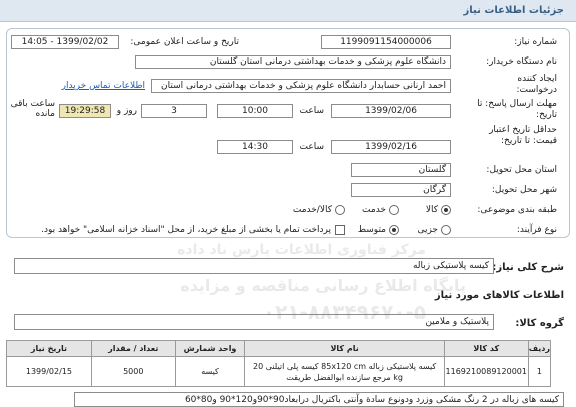  Describe the element at coordinates (133, 371) in the screenshot. I see `cell-qty: 5000` at that location.